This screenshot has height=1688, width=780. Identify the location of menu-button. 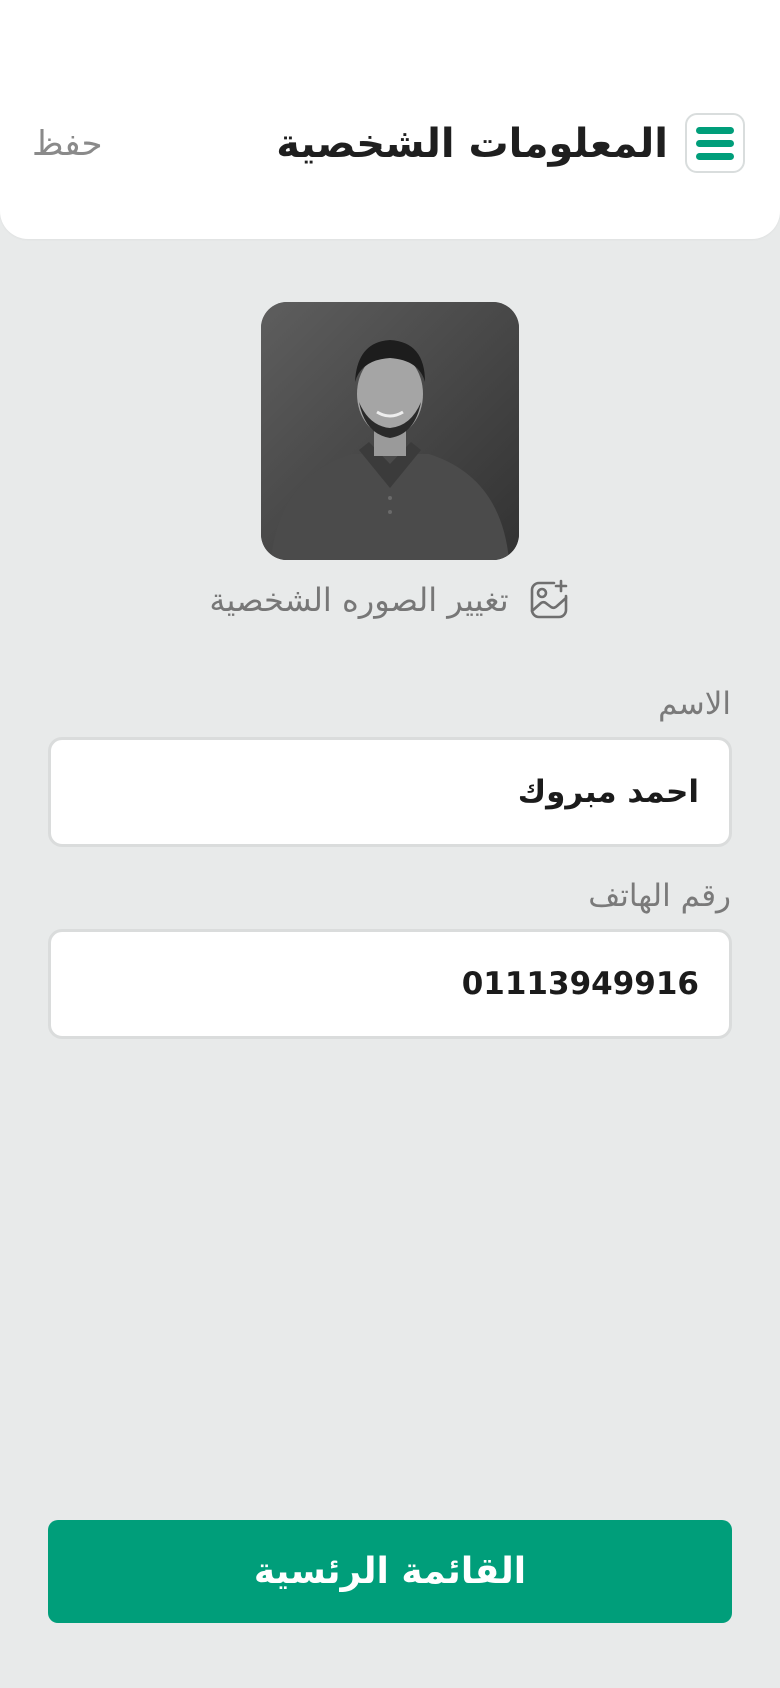
(715, 143).